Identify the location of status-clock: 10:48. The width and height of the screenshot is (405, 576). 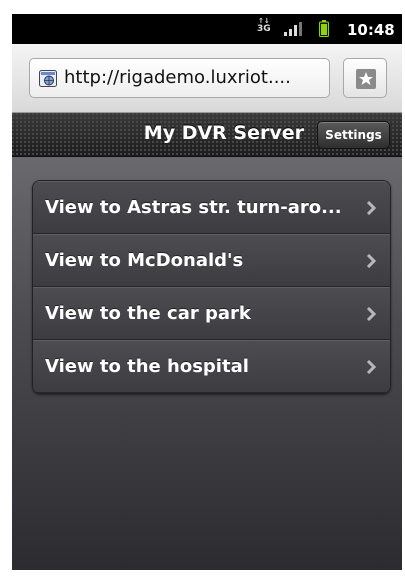
(371, 30).